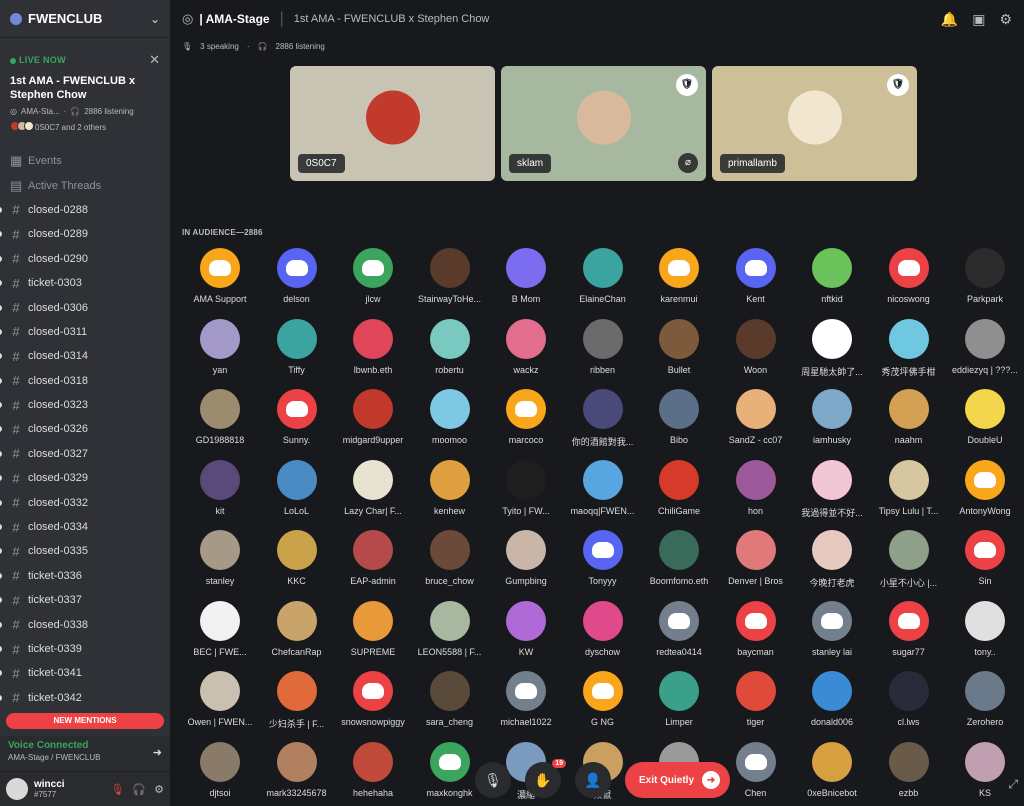  I want to click on audience-member: B Mom, so click(526, 276).